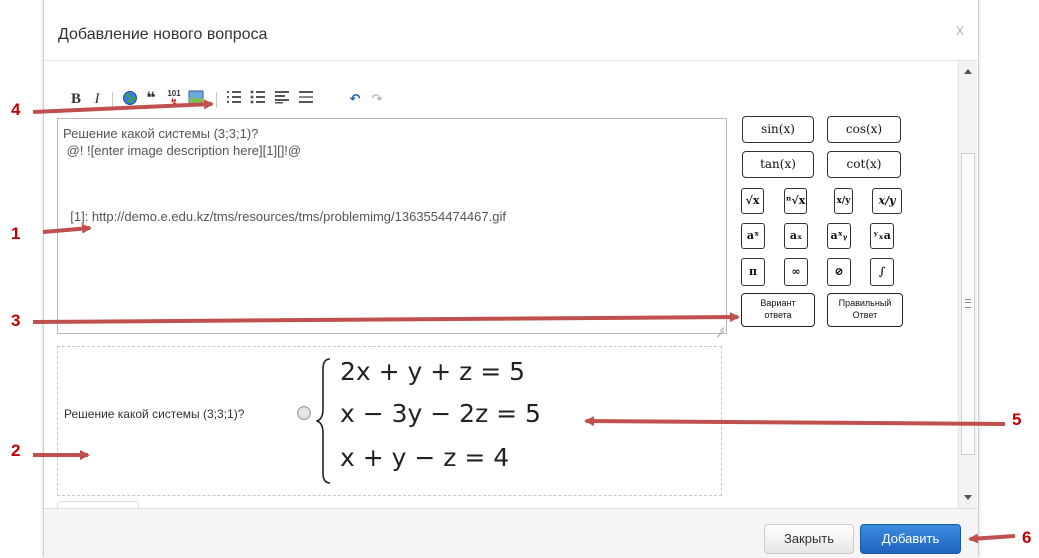  Describe the element at coordinates (151, 99) in the screenshot. I see `blockquote-button: ❝` at that location.